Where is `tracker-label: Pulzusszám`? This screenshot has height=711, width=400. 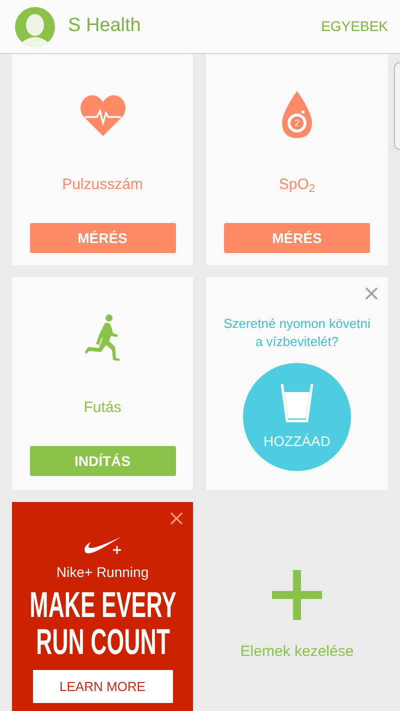
tracker-label: Pulzusszám is located at coordinates (102, 185).